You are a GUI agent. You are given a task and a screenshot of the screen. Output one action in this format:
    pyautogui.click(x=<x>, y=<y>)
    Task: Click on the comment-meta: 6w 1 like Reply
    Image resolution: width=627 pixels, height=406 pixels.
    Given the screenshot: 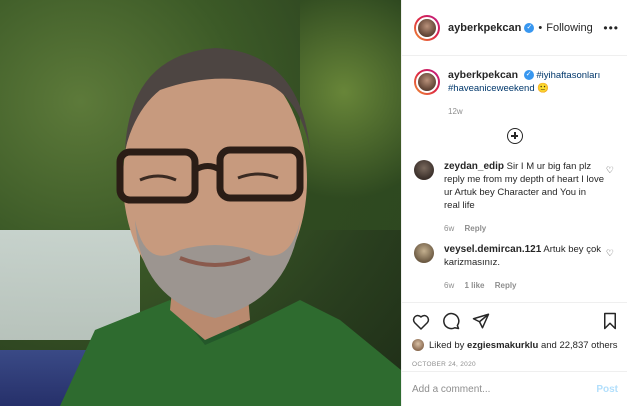 What is the action you would take?
    pyautogui.click(x=524, y=285)
    